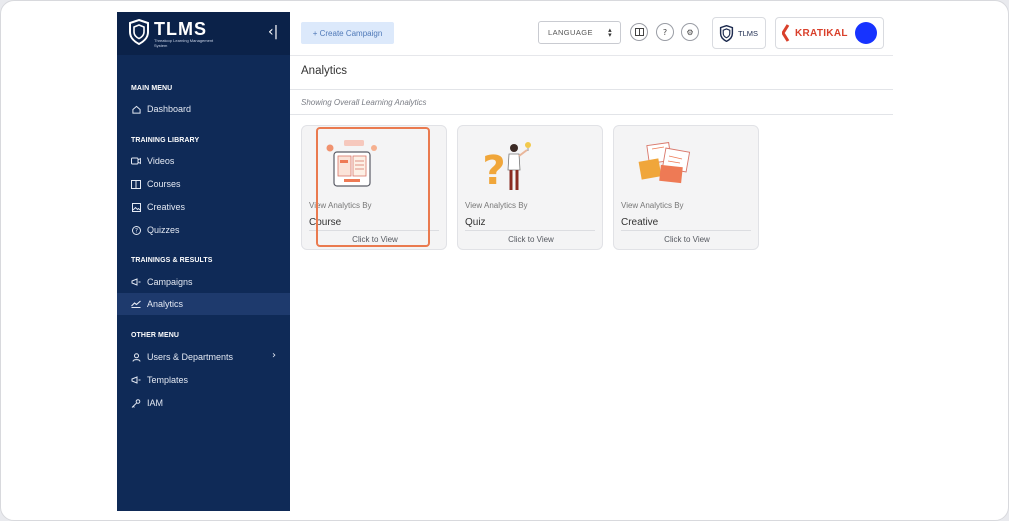 This screenshot has height=521, width=1009. What do you see at coordinates (165, 140) in the screenshot?
I see `section-training-library: TRAINING LIBRARY` at bounding box center [165, 140].